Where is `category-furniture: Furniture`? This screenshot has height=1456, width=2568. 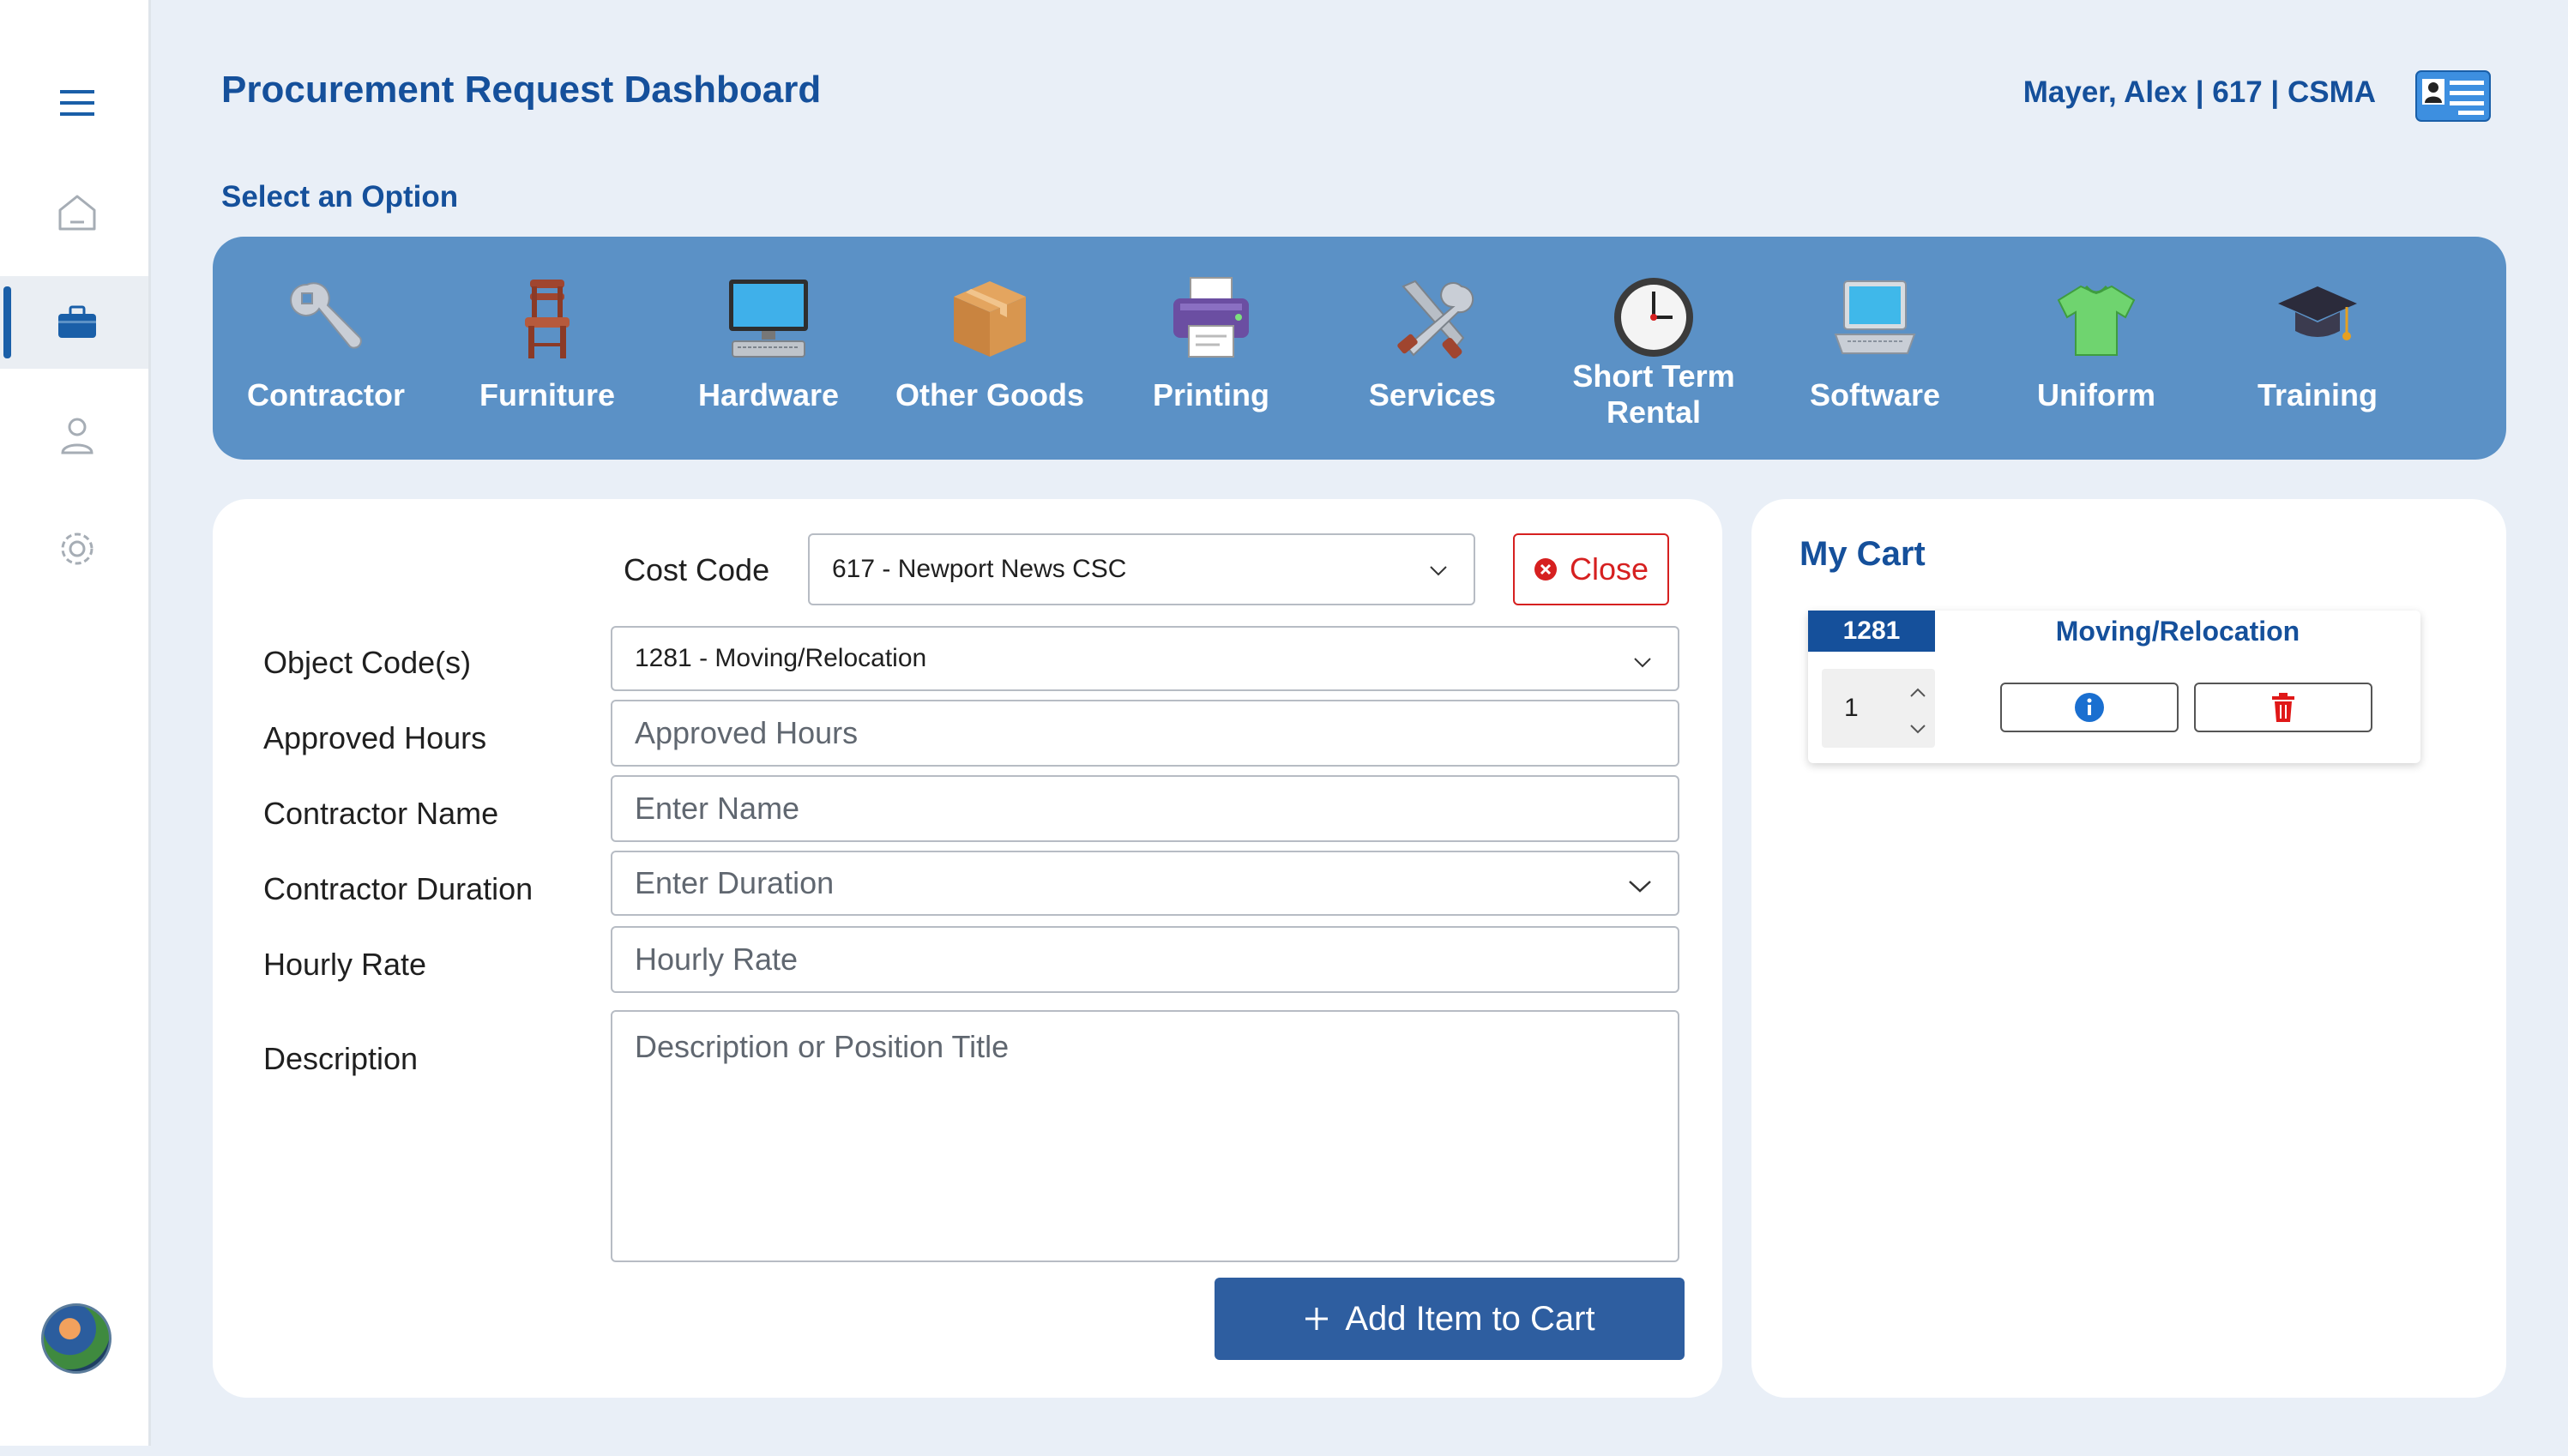
category-furniture: Furniture is located at coordinates (548, 348).